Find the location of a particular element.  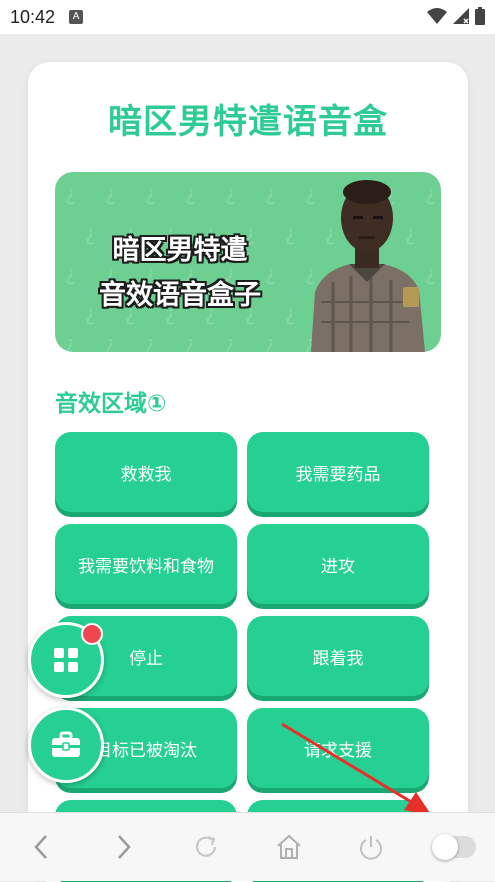

power-icon is located at coordinates (371, 848).